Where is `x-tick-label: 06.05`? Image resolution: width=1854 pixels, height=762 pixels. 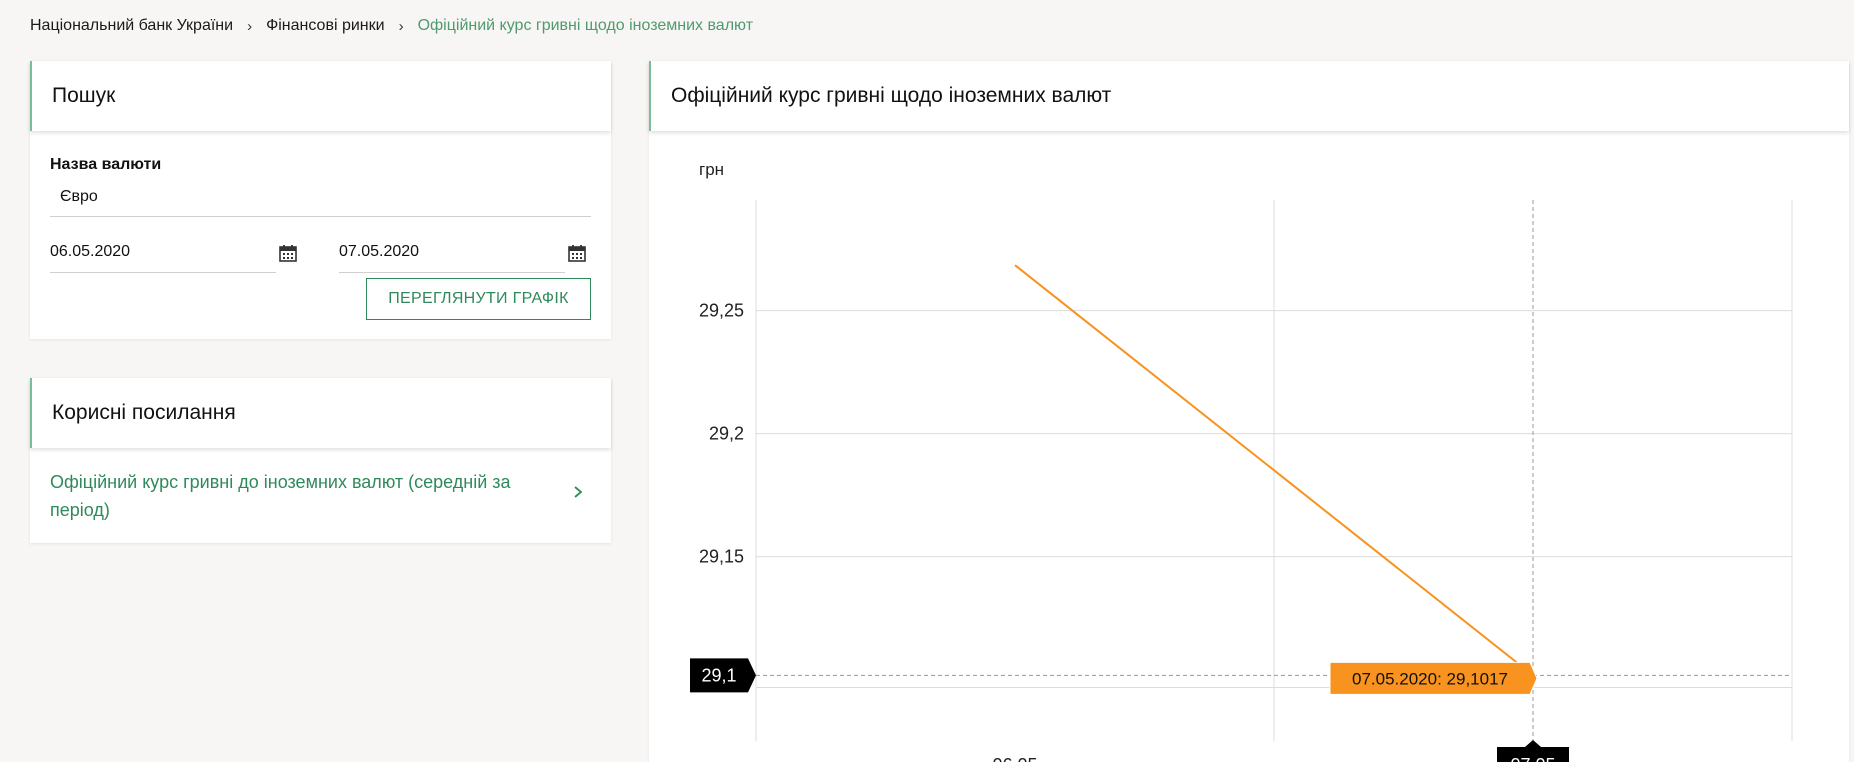 x-tick-label: 06.05 is located at coordinates (1014, 758).